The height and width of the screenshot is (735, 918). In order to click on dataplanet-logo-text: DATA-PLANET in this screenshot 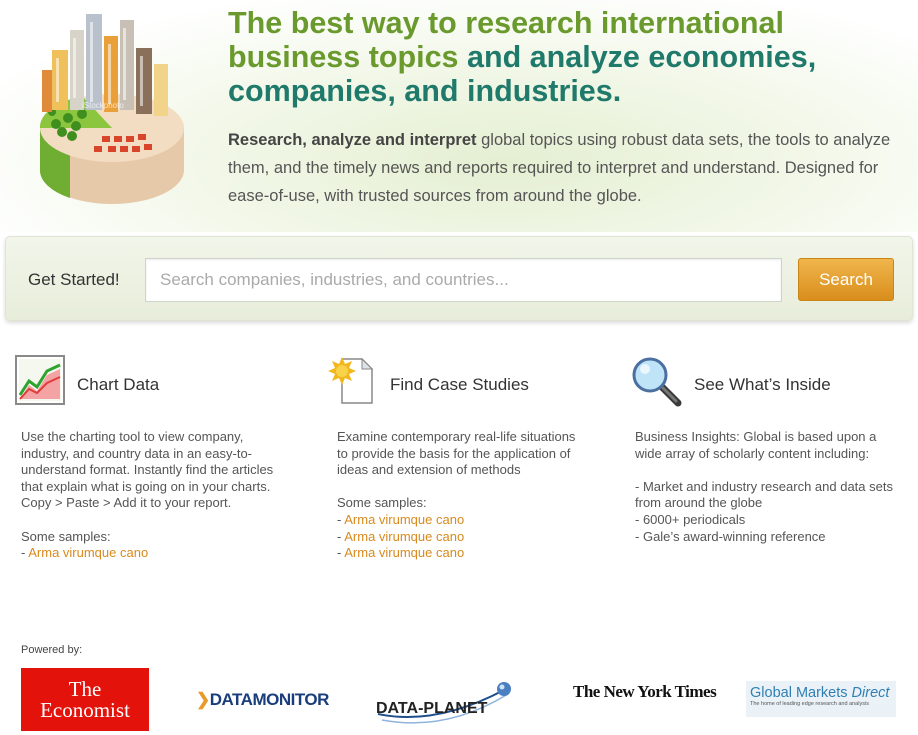, I will do `click(432, 708)`.